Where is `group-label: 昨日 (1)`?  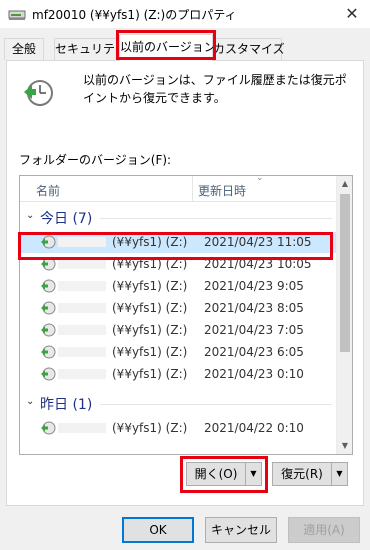 group-label: 昨日 (1) is located at coordinates (66, 405).